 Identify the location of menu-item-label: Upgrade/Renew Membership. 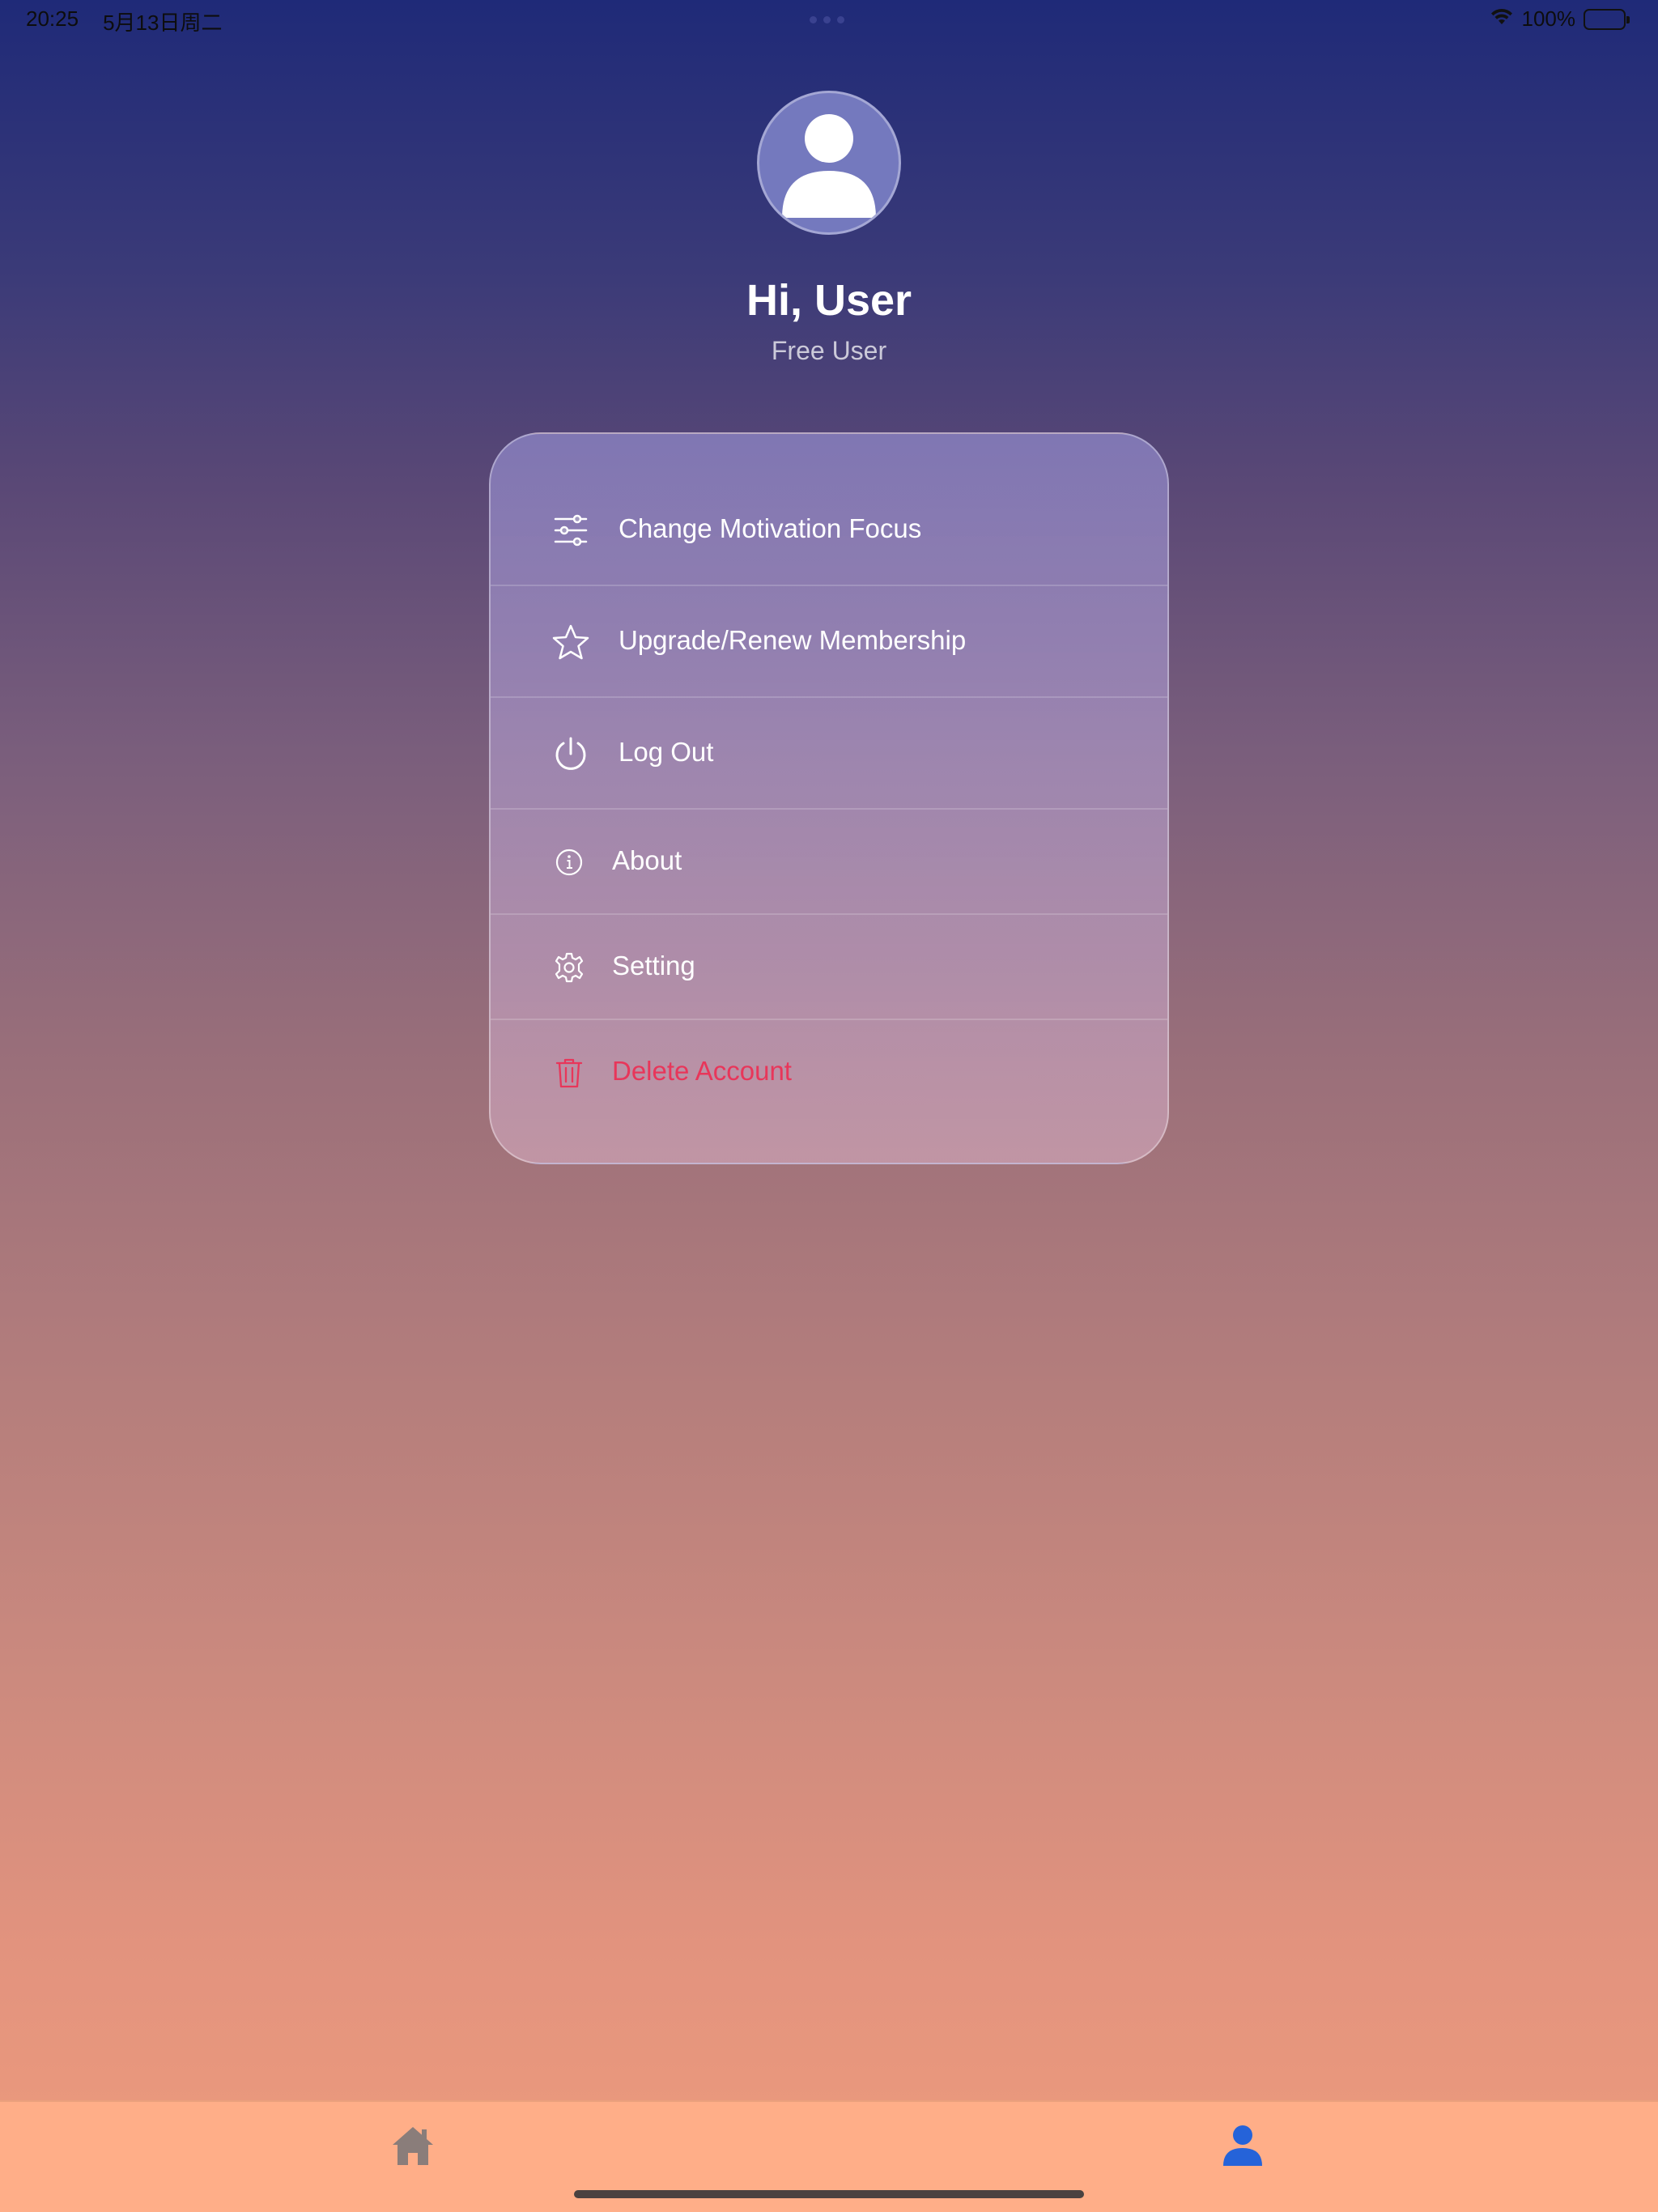
(793, 640).